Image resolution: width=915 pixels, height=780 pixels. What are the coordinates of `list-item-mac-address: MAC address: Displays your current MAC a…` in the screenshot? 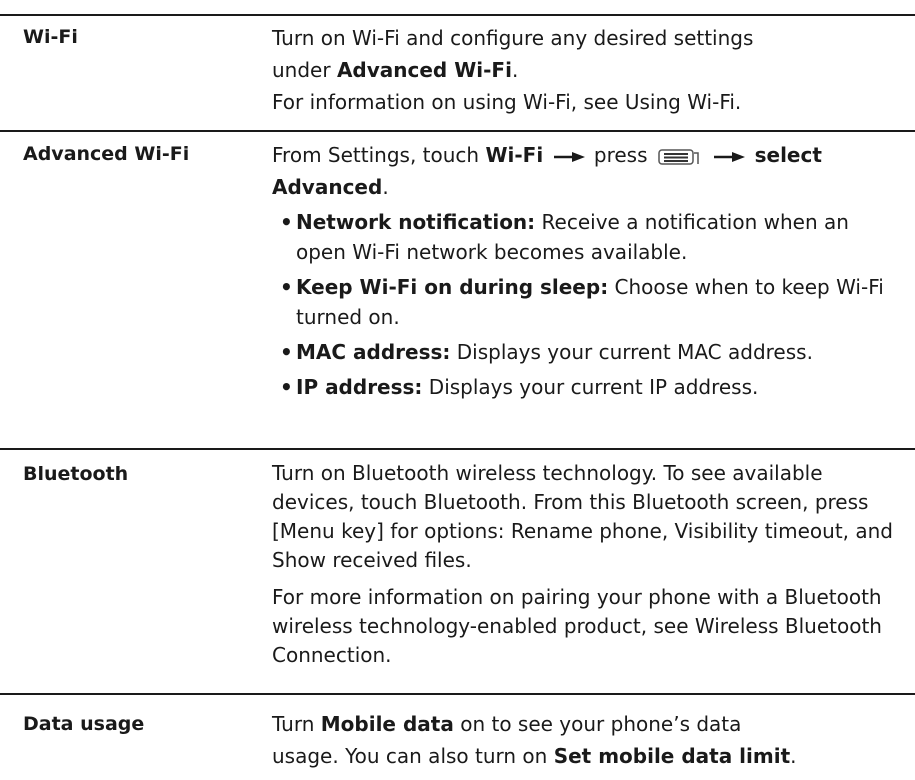 It's located at (587, 352).